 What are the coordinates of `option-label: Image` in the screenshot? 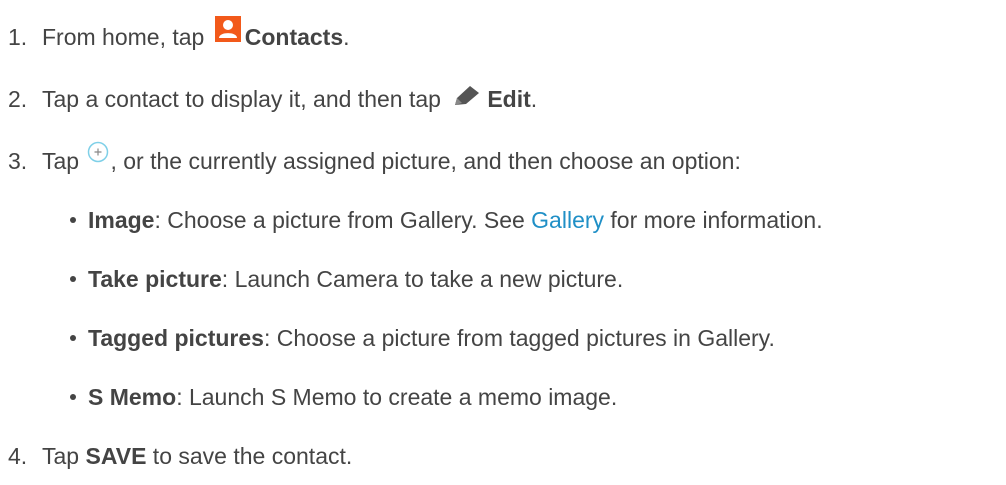 It's located at (121, 220).